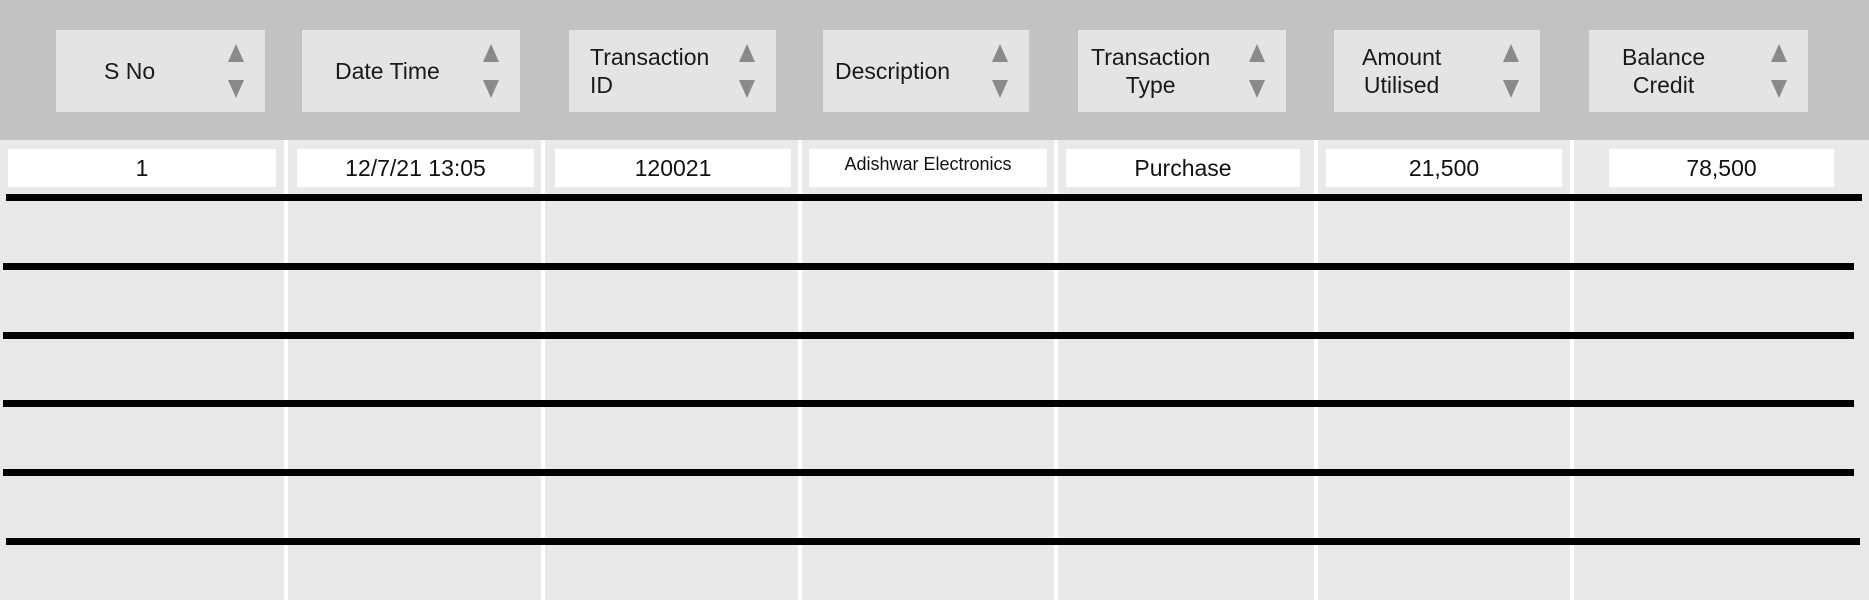  I want to click on column-header-label: Date Time, so click(387, 71).